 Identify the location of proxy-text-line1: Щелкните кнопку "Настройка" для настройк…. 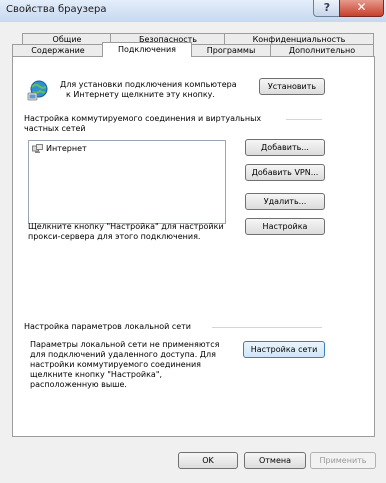
(126, 226).